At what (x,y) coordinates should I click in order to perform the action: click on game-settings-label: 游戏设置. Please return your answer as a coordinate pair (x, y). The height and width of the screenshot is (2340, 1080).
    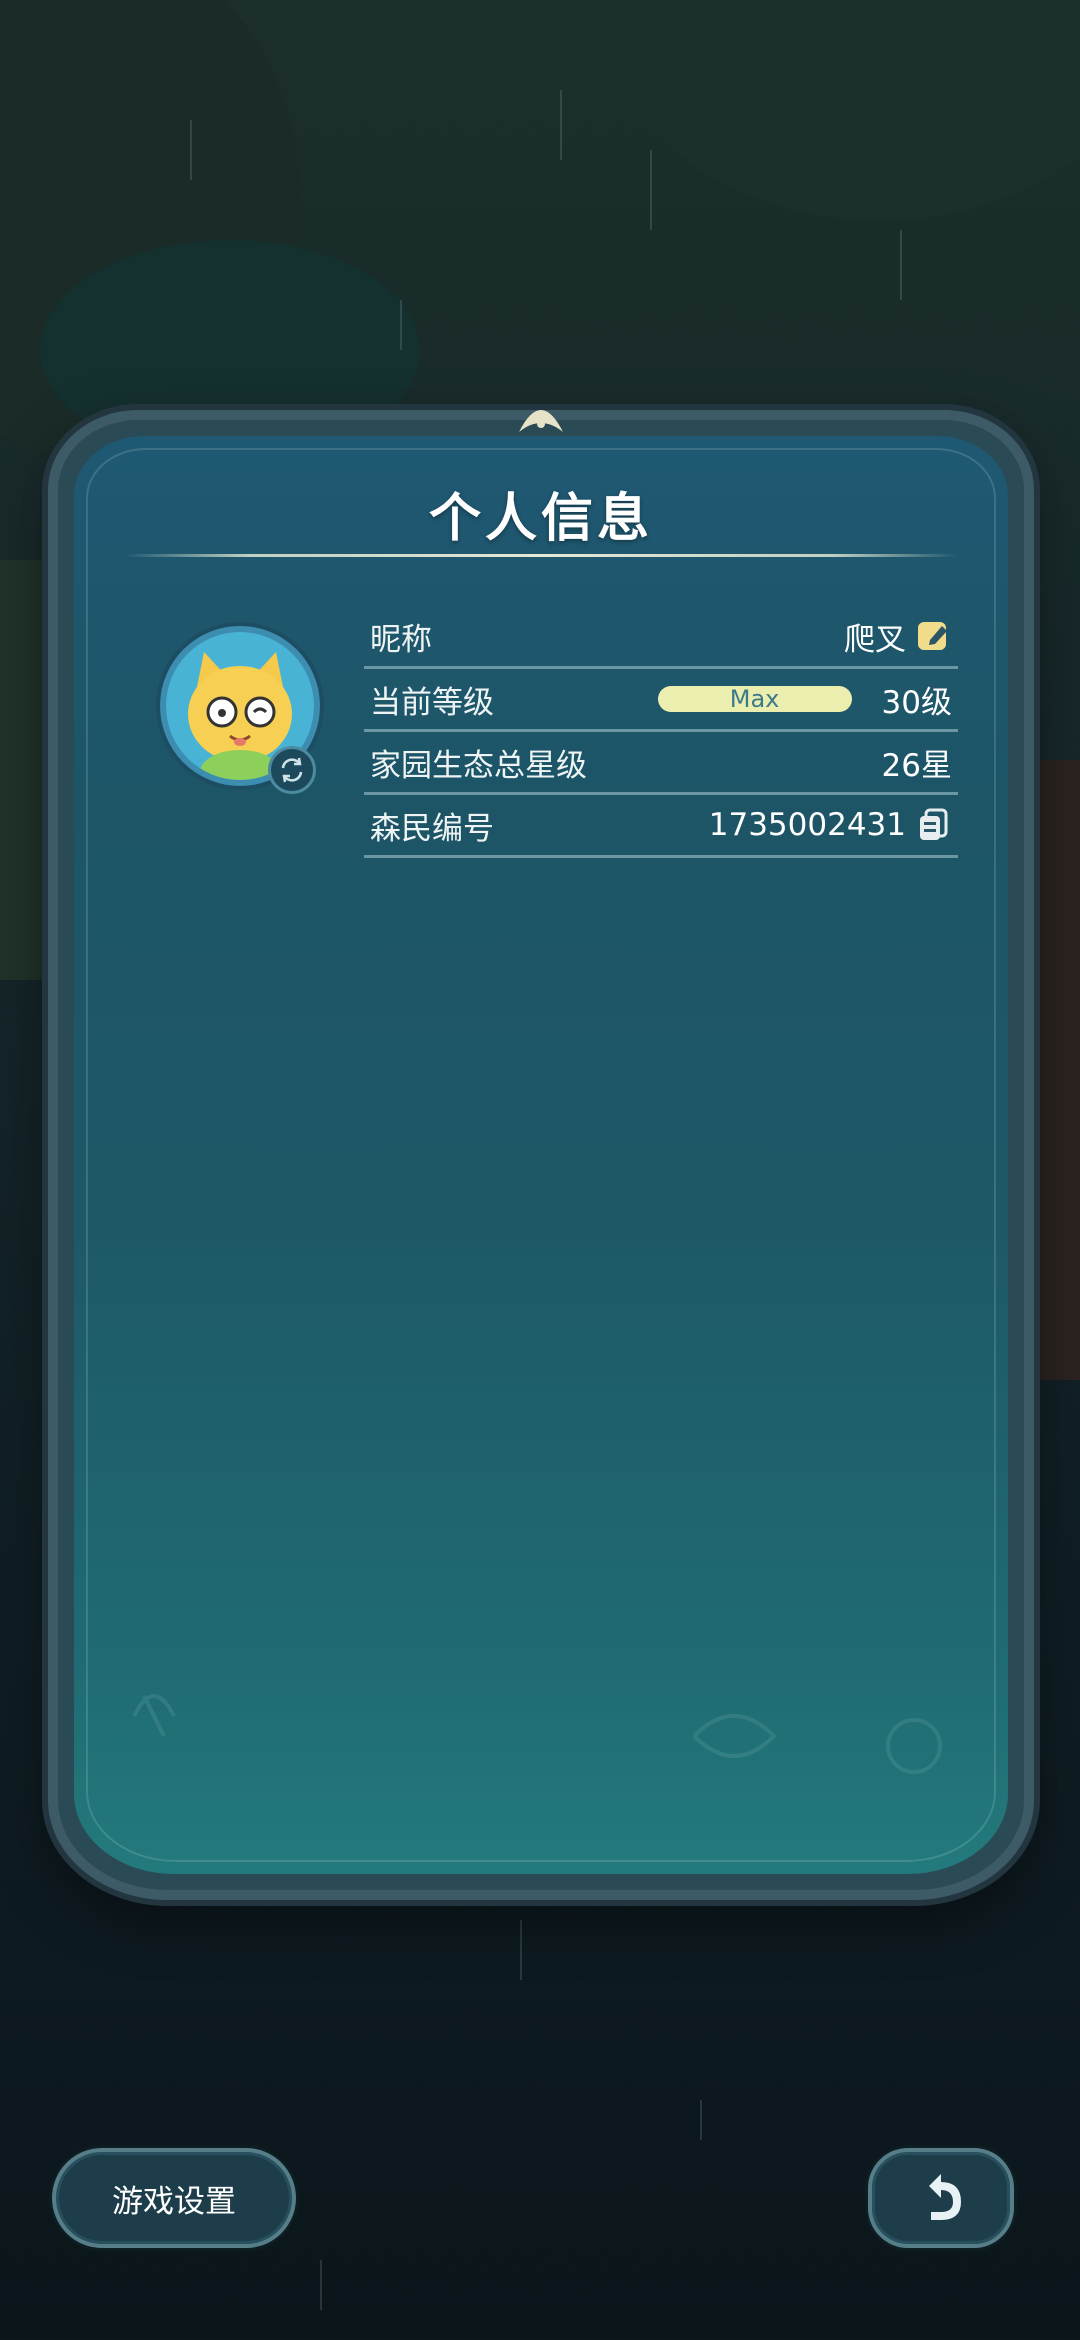
    Looking at the image, I should click on (174, 2201).